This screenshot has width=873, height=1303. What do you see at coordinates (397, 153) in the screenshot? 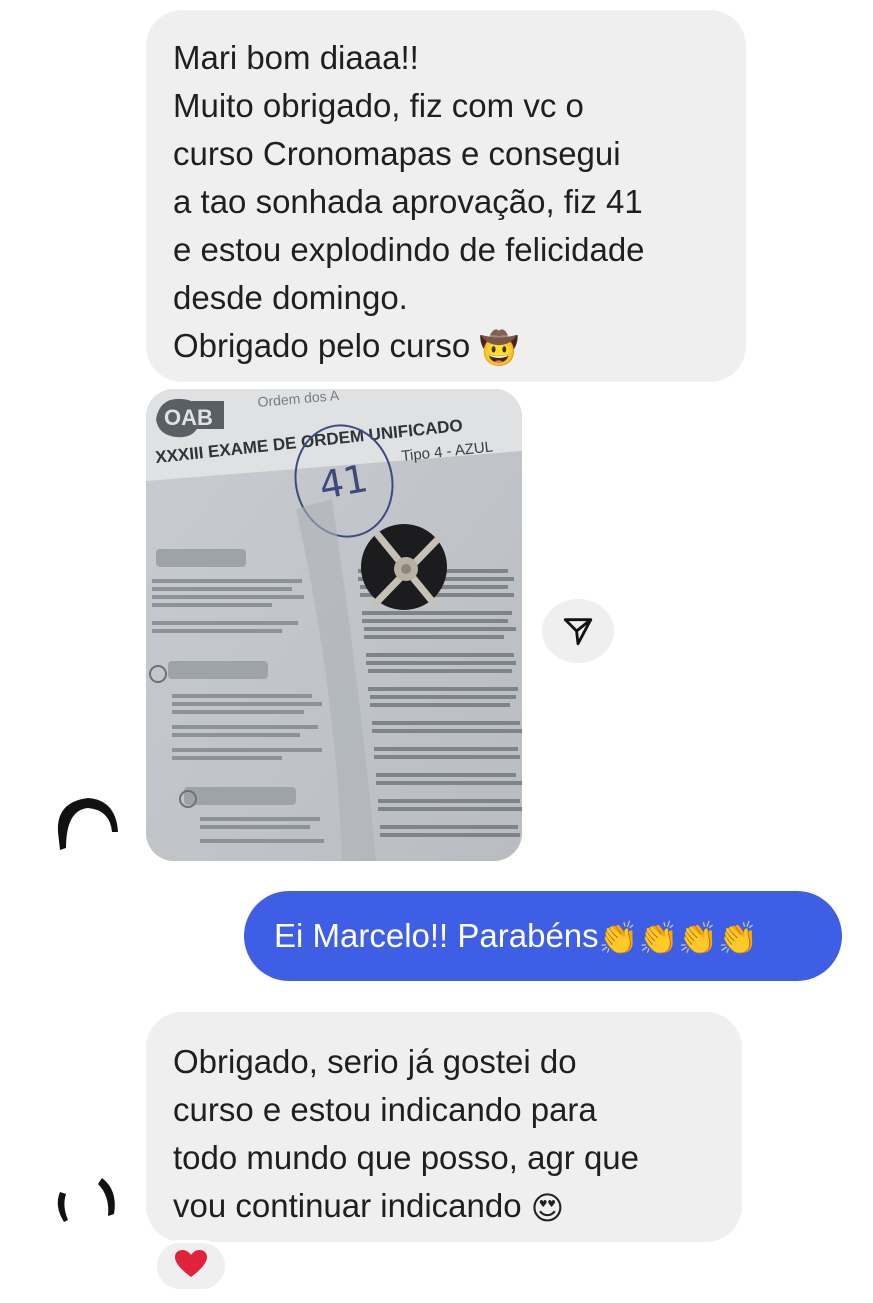
I see `message-line: curso Cronomapas e consegui` at bounding box center [397, 153].